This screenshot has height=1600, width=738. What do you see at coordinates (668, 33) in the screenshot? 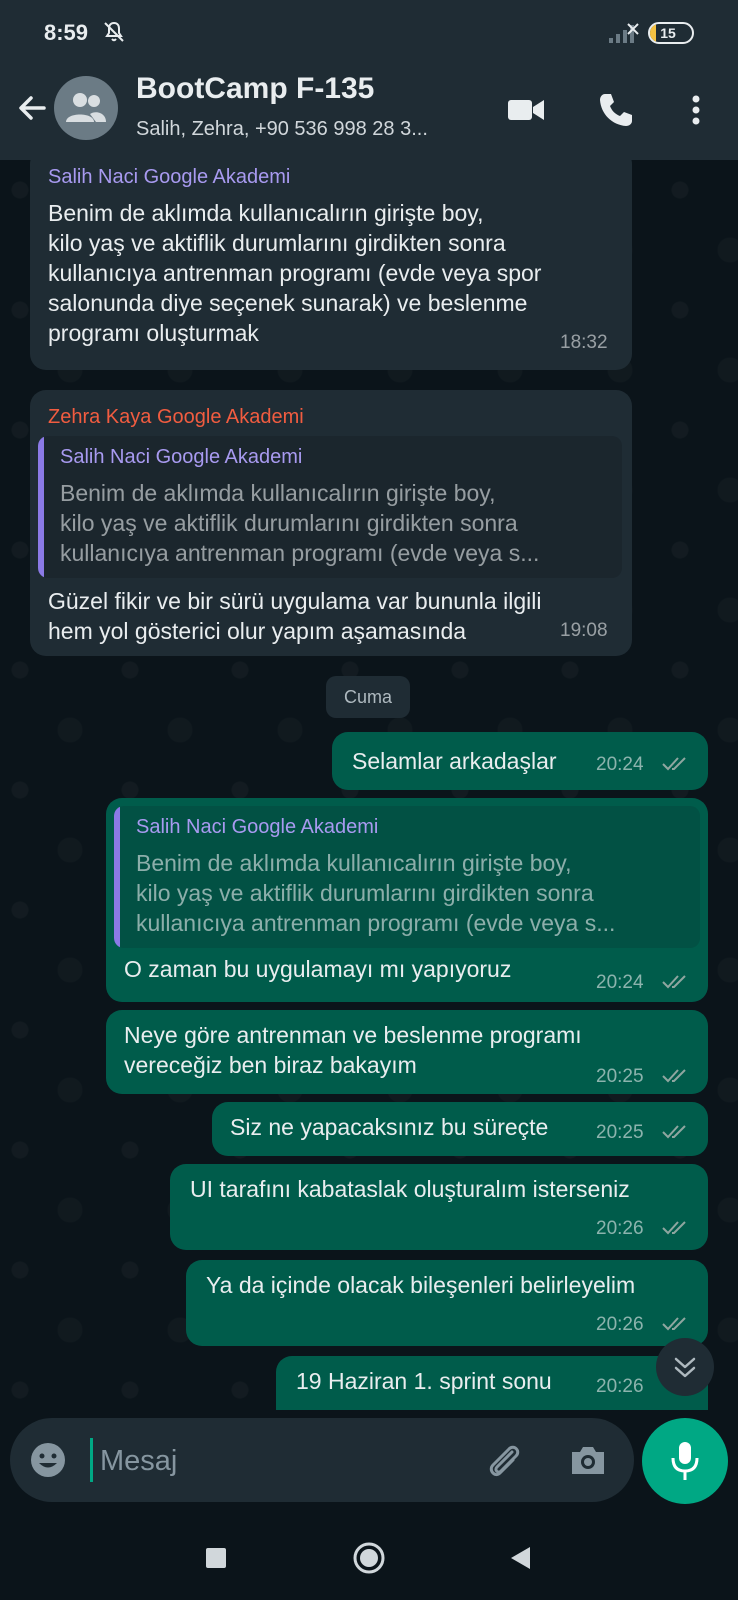
I see `battery-level-text: 15` at bounding box center [668, 33].